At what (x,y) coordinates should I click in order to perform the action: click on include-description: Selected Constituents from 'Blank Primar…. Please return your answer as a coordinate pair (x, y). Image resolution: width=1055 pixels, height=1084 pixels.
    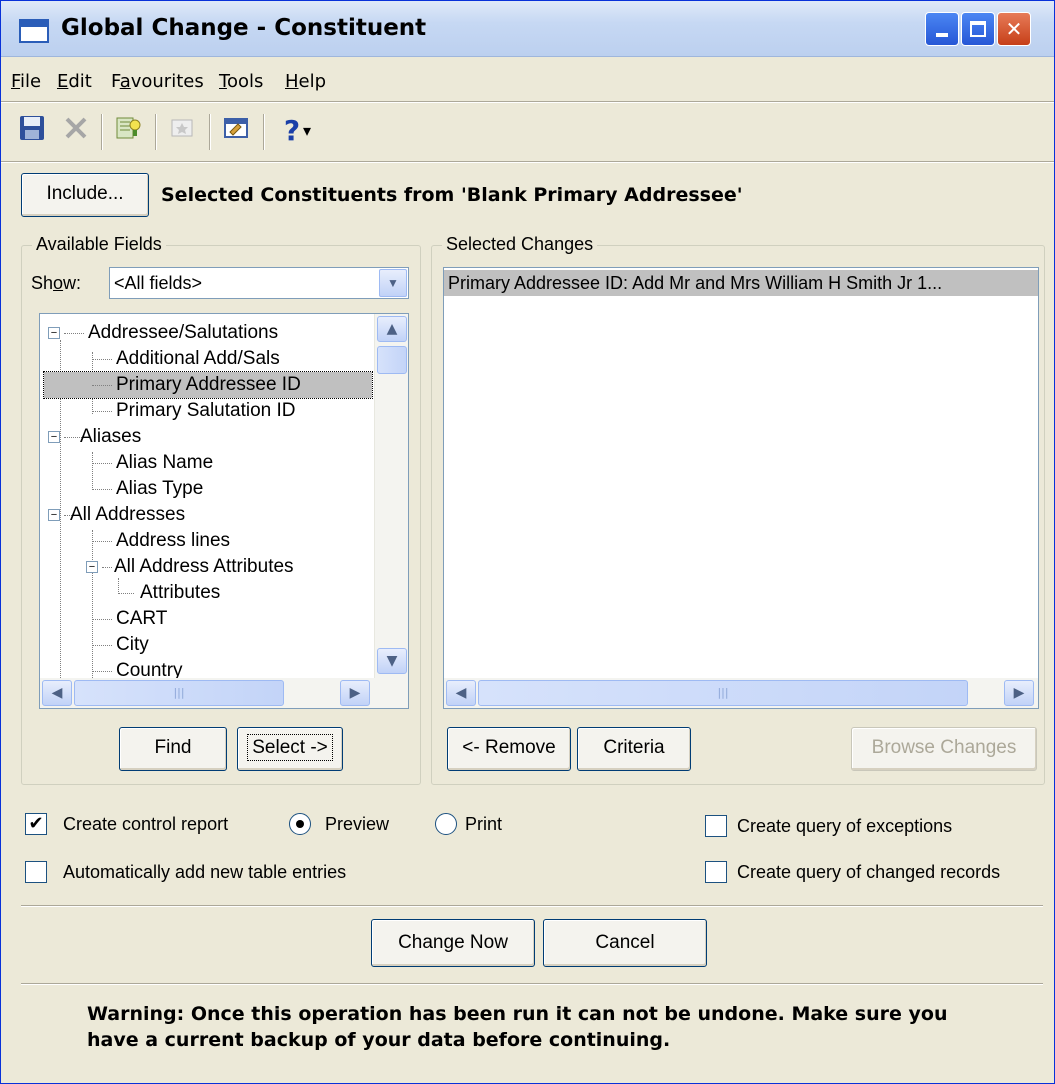
    Looking at the image, I should click on (452, 195).